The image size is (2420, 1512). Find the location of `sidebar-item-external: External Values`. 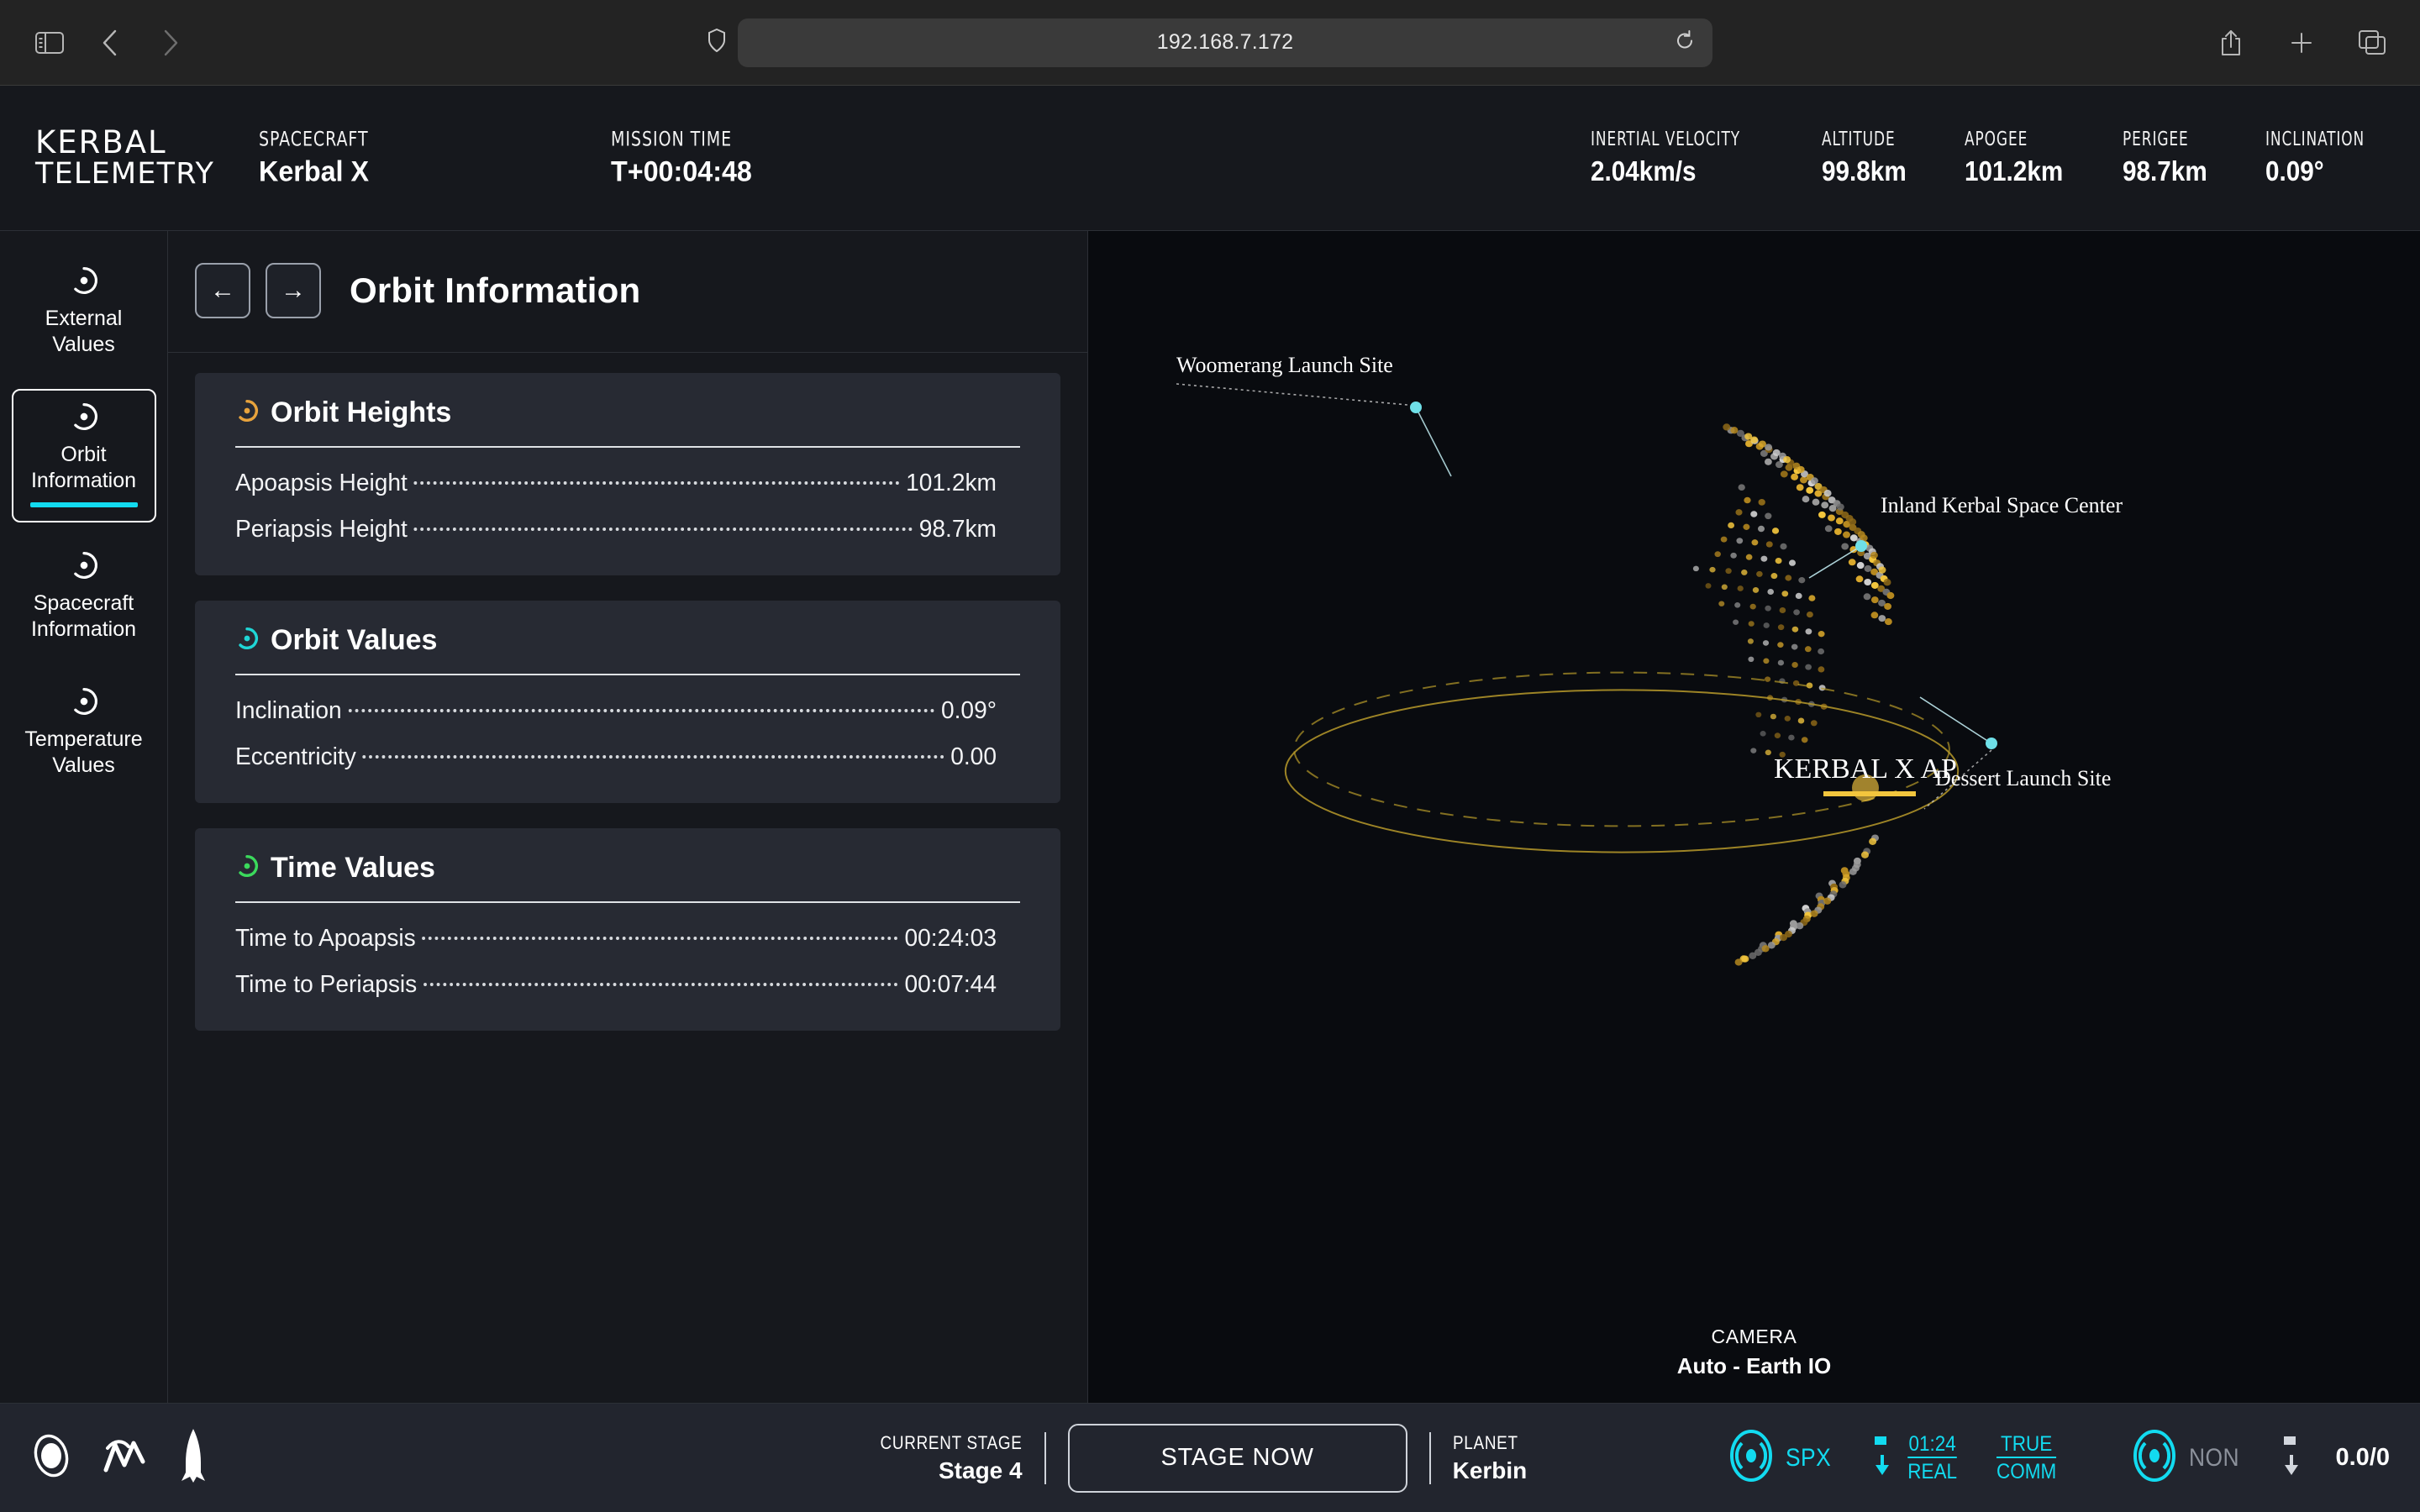

sidebar-item-external: External Values is located at coordinates (84, 313).